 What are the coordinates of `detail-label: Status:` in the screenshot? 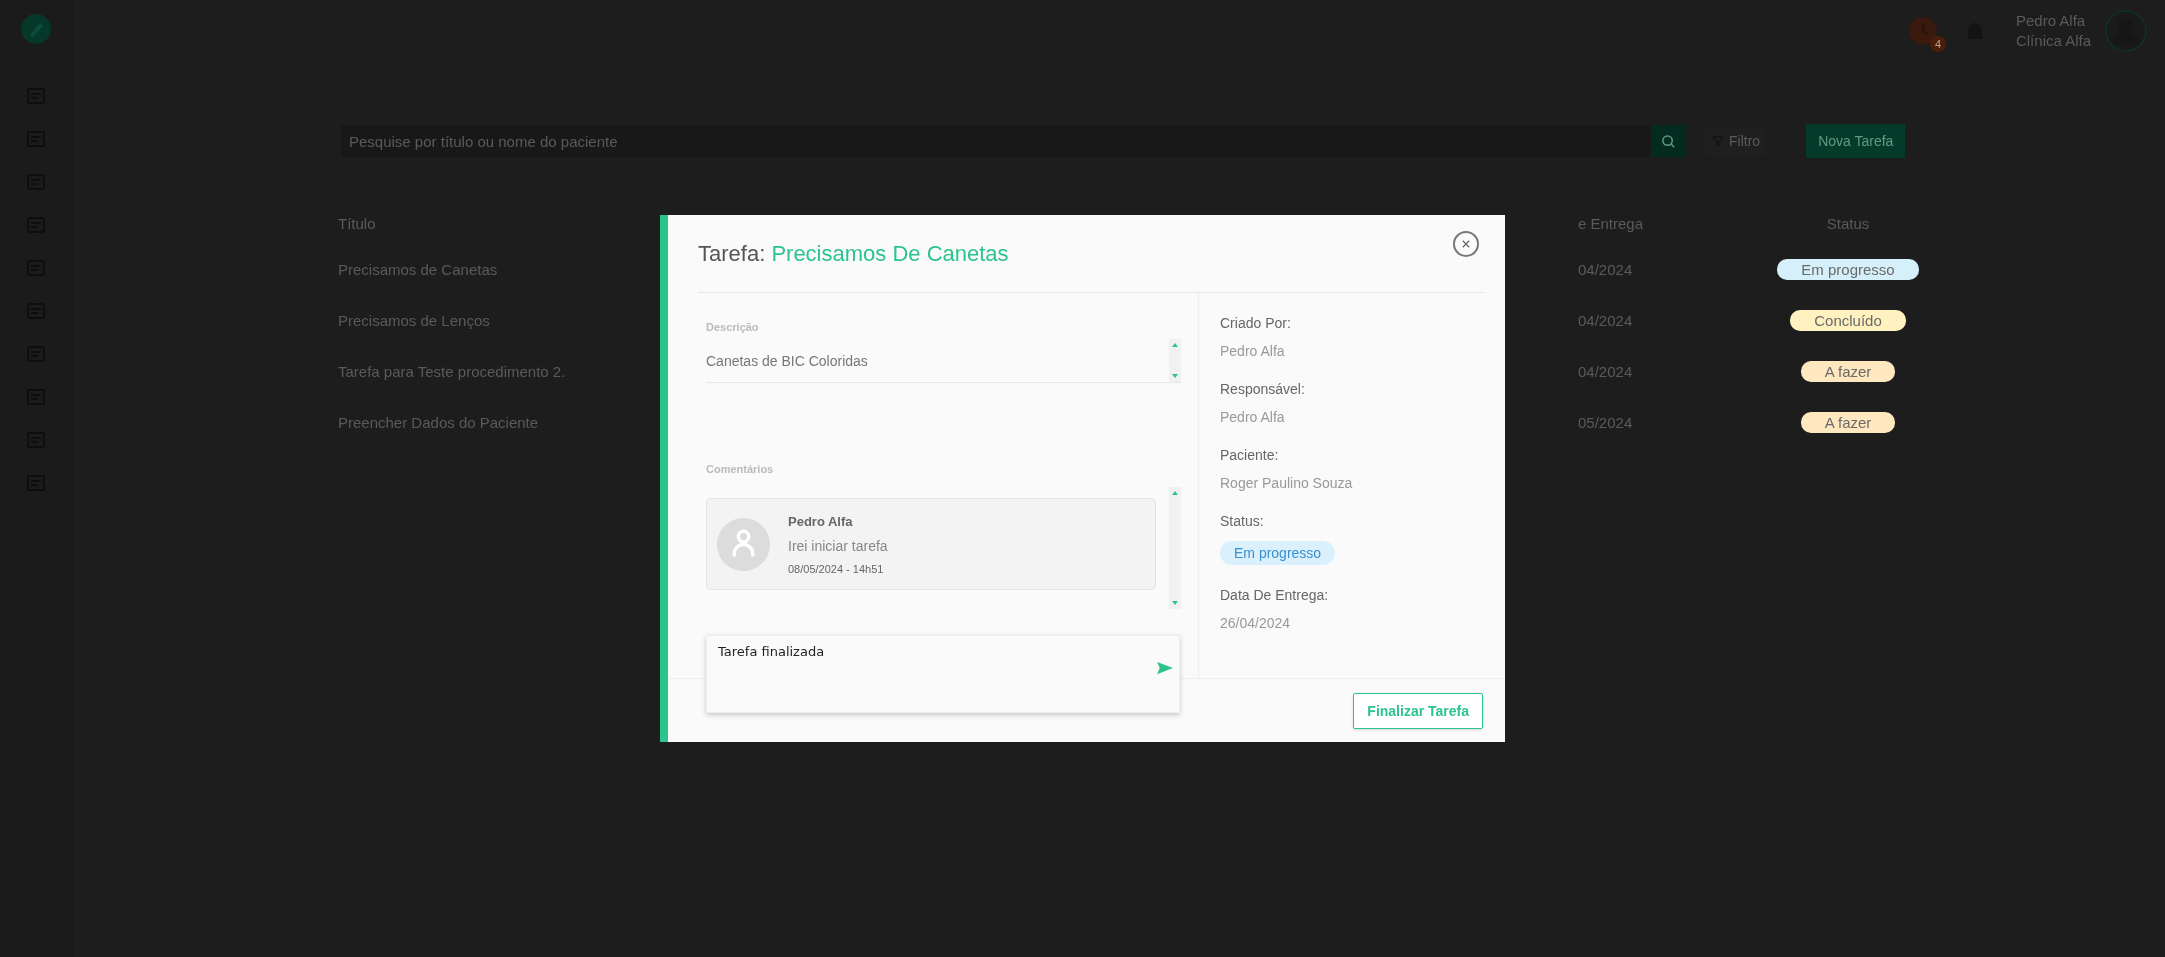 It's located at (1242, 521).